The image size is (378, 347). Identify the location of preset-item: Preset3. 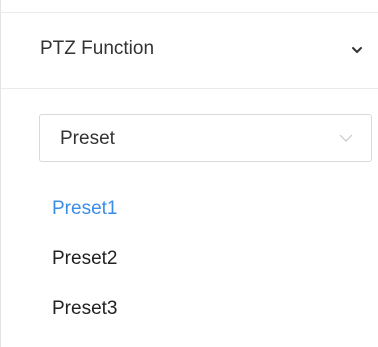
(84, 308).